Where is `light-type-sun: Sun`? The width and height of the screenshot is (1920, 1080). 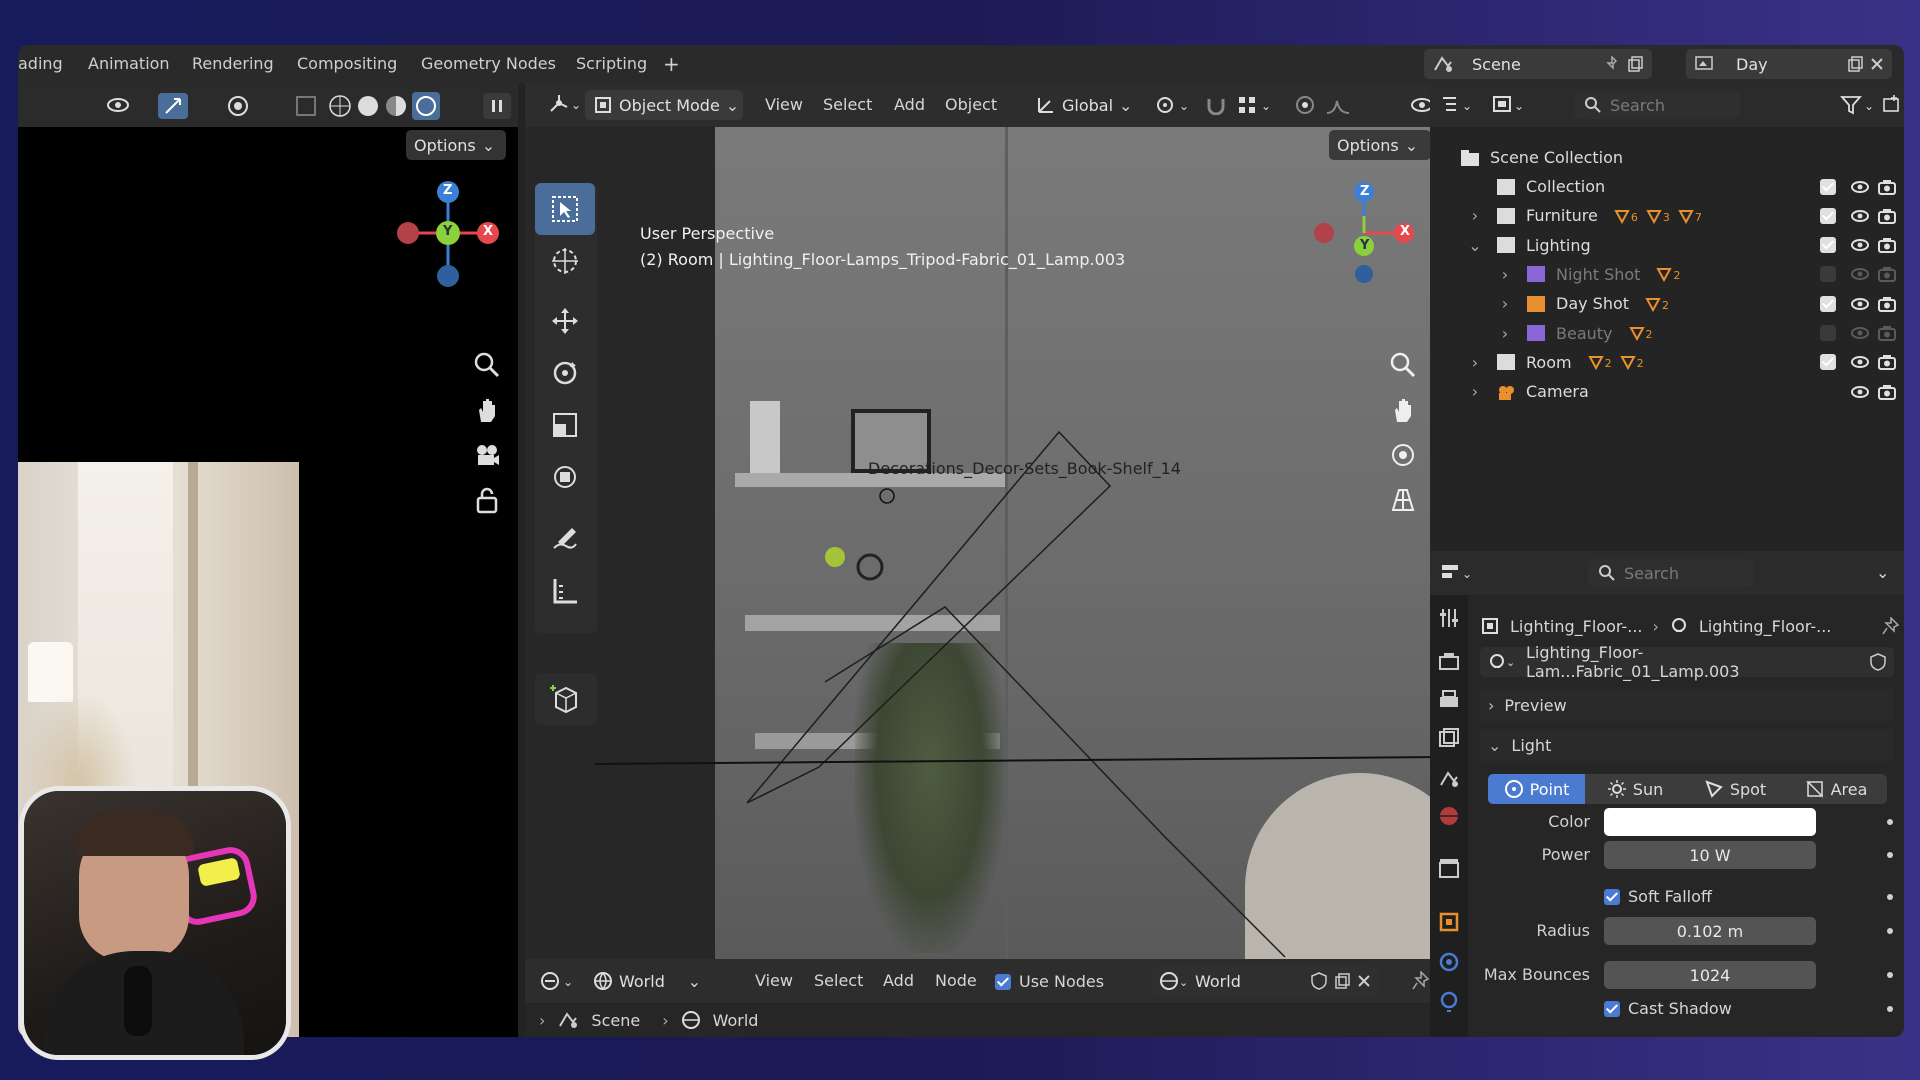
light-type-sun: Sun is located at coordinates (1635, 789).